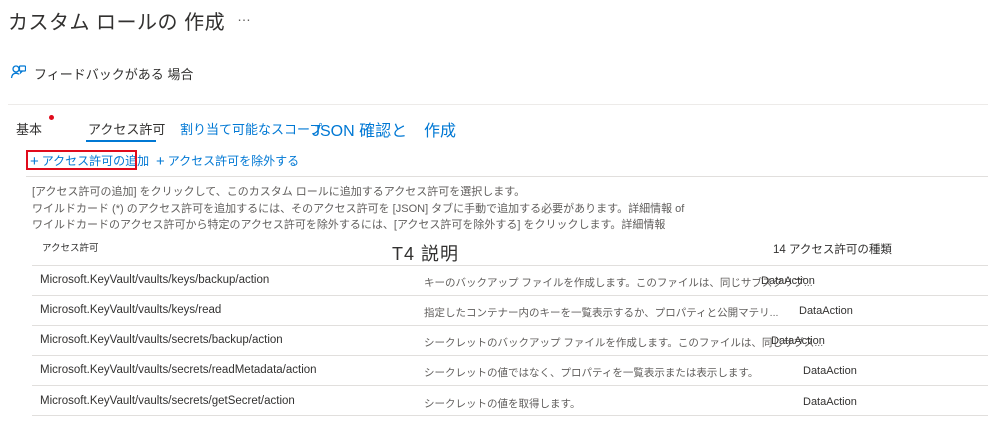 The image size is (988, 432). Describe the element at coordinates (131, 310) in the screenshot. I see `table-row-permission: Microsoft.KeyVault/vaults/keys/read` at that location.